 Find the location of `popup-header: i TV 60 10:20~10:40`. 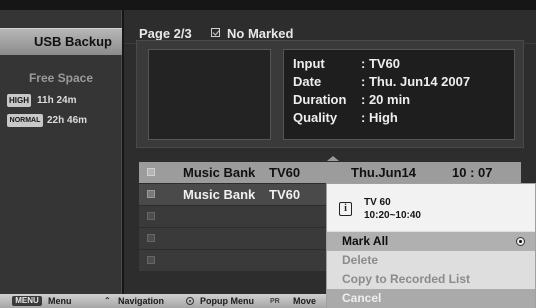

popup-header: i TV 60 10:20~10:40 is located at coordinates (431, 207).